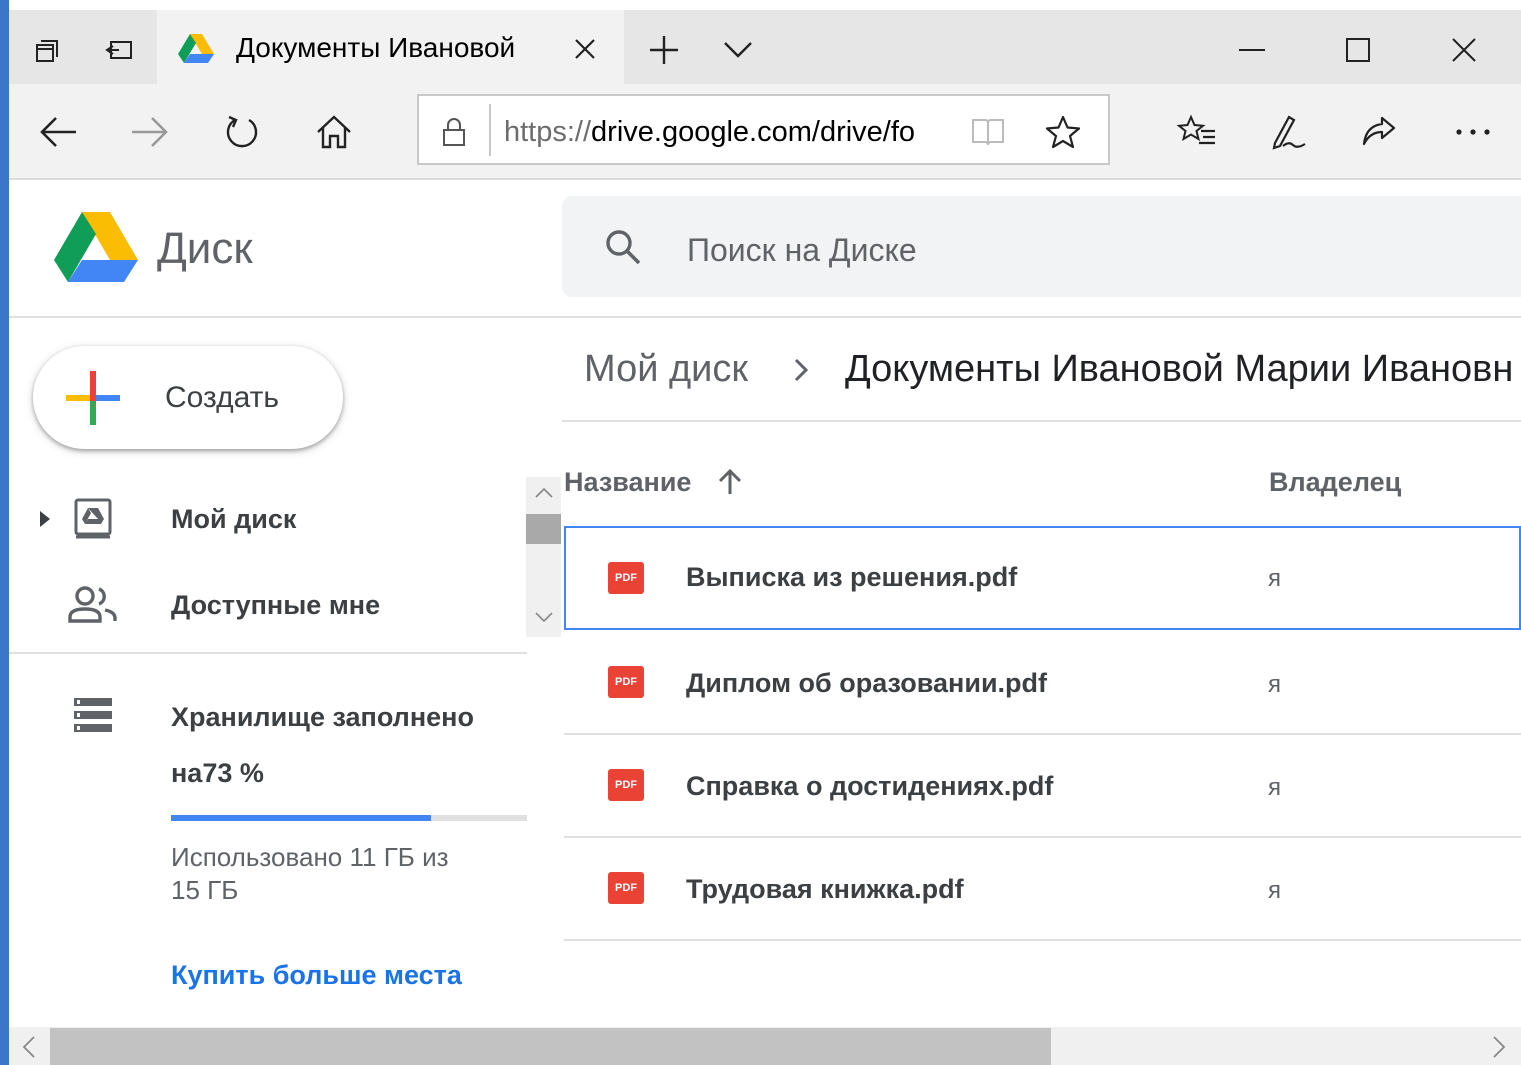  Describe the element at coordinates (543, 617) in the screenshot. I see `scroll-down-arrow-icon` at that location.